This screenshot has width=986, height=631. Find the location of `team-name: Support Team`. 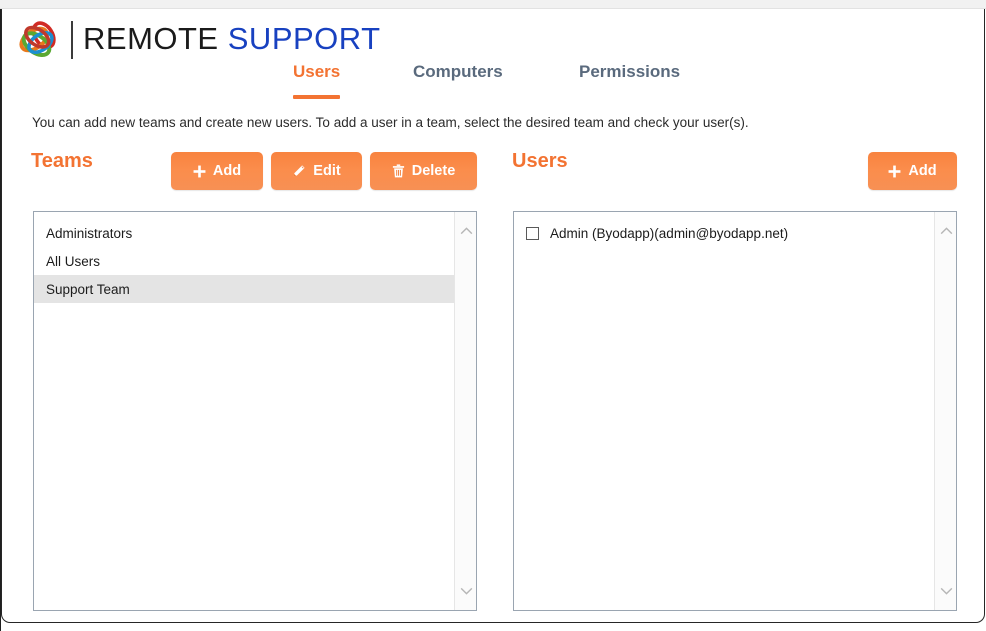

team-name: Support Team is located at coordinates (88, 289).